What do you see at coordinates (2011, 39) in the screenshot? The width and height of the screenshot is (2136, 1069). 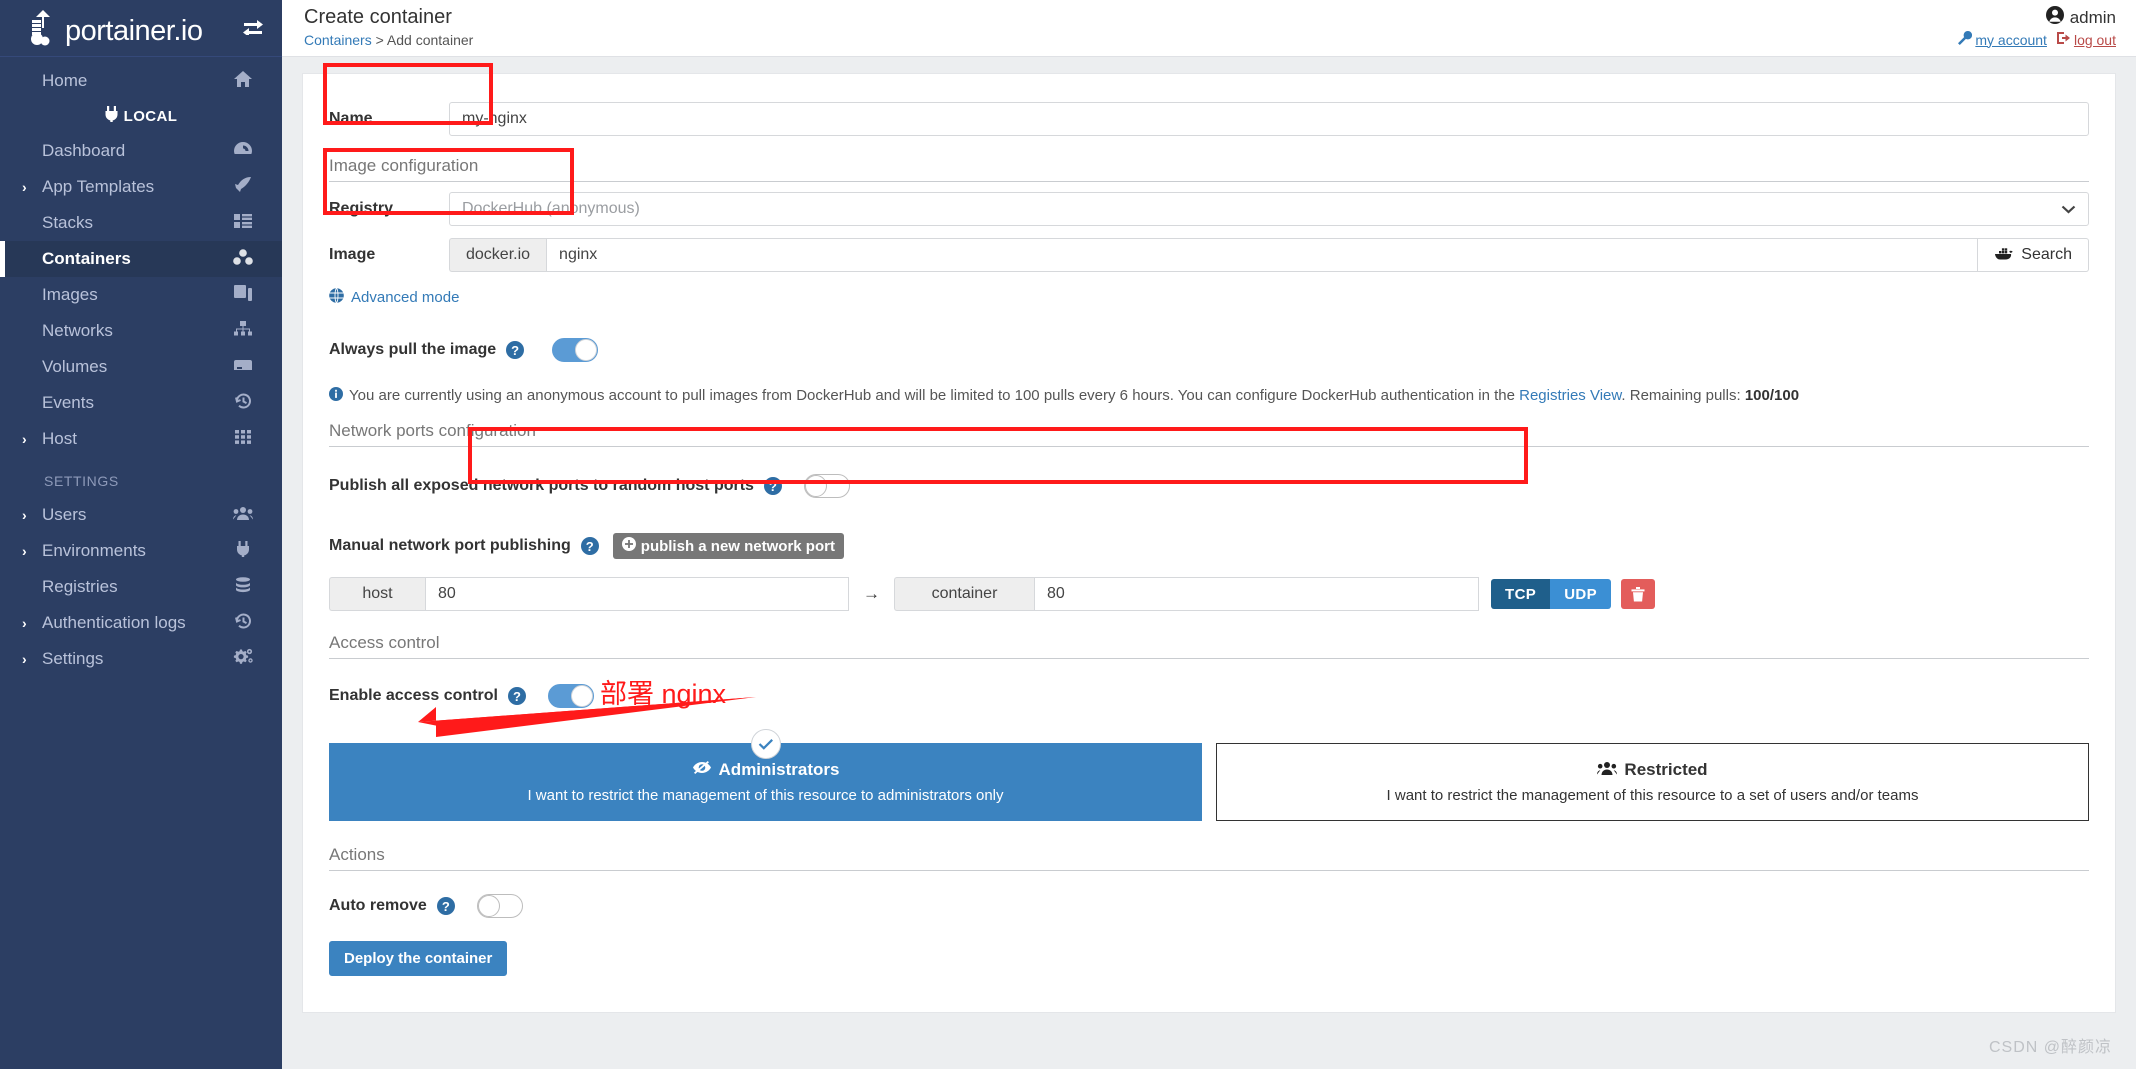 I see `my-account-label: my account` at bounding box center [2011, 39].